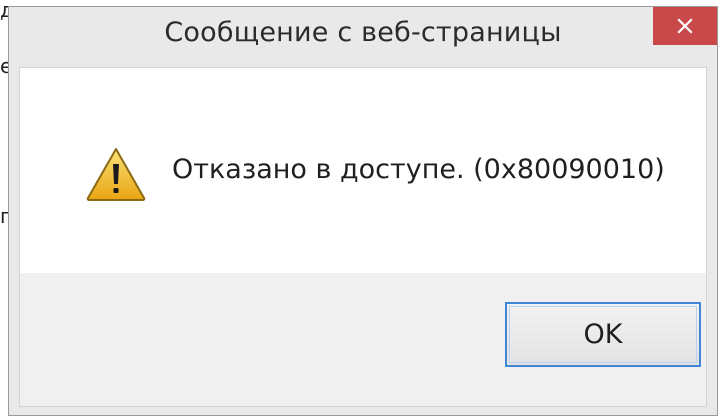 The image size is (726, 420). I want to click on dialog-title: Сообщение с веб-страницы, so click(363, 32).